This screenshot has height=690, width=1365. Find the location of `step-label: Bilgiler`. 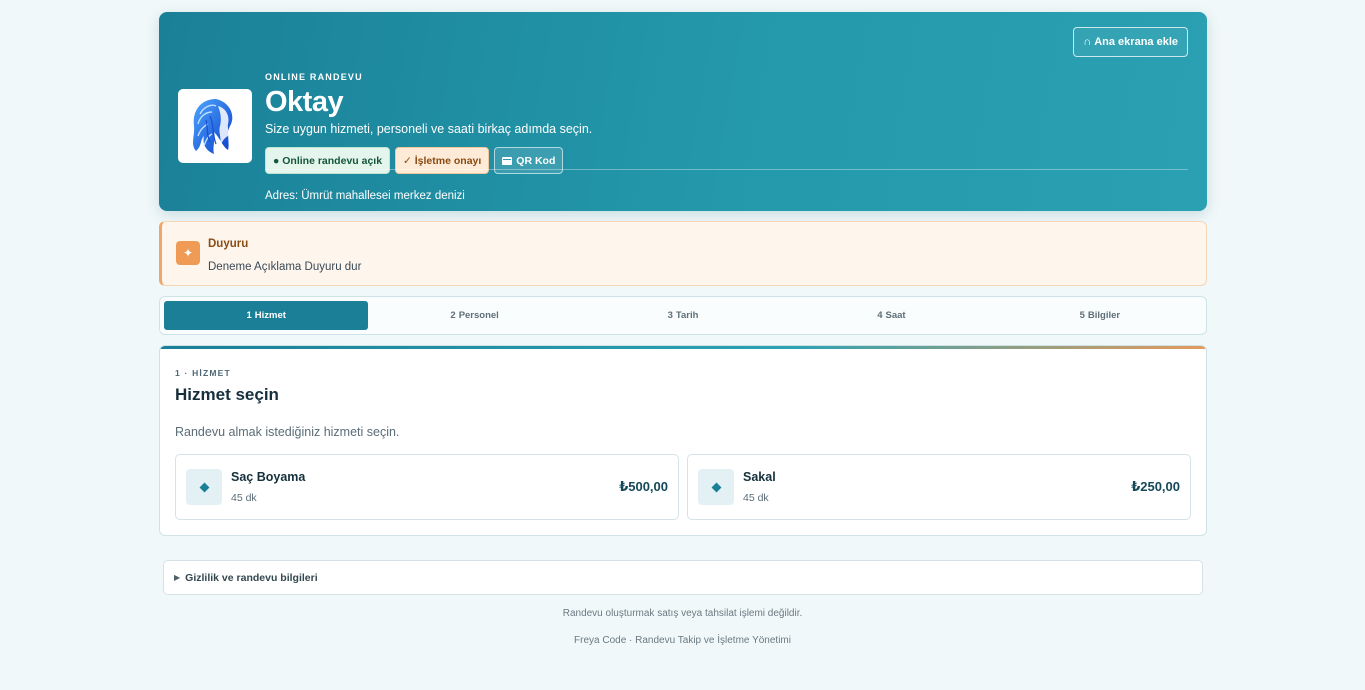

step-label: Bilgiler is located at coordinates (1104, 315).